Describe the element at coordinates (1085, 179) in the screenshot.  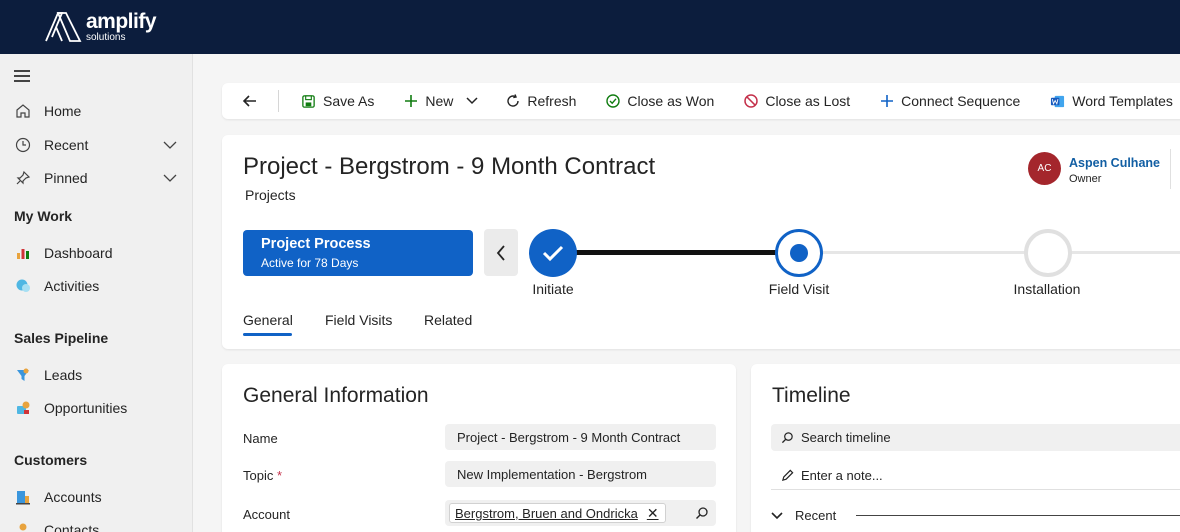
I see `owner-role: Owner` at that location.